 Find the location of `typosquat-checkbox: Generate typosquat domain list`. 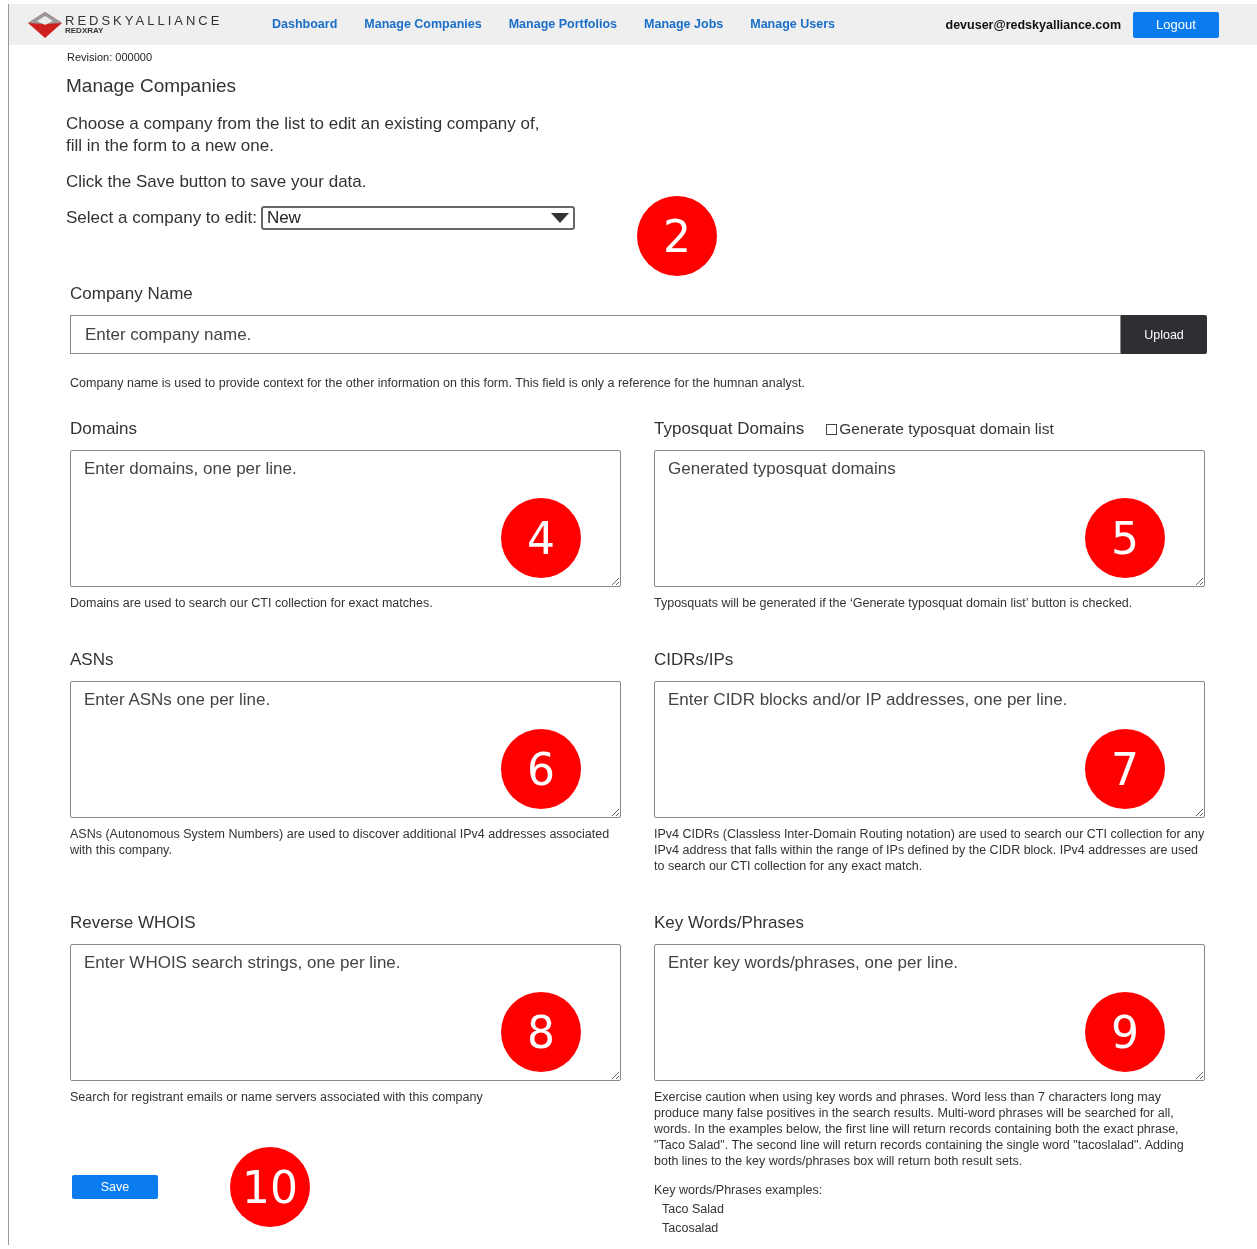

typosquat-checkbox: Generate typosquat domain list is located at coordinates (940, 429).